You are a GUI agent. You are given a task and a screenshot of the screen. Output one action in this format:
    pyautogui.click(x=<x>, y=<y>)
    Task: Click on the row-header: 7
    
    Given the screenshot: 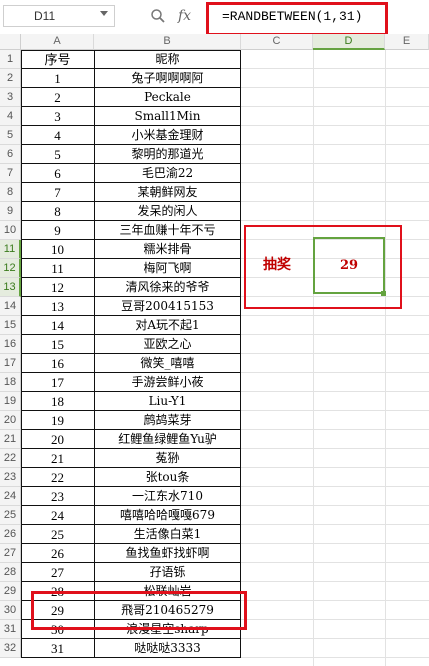 What is the action you would take?
    pyautogui.click(x=10, y=173)
    